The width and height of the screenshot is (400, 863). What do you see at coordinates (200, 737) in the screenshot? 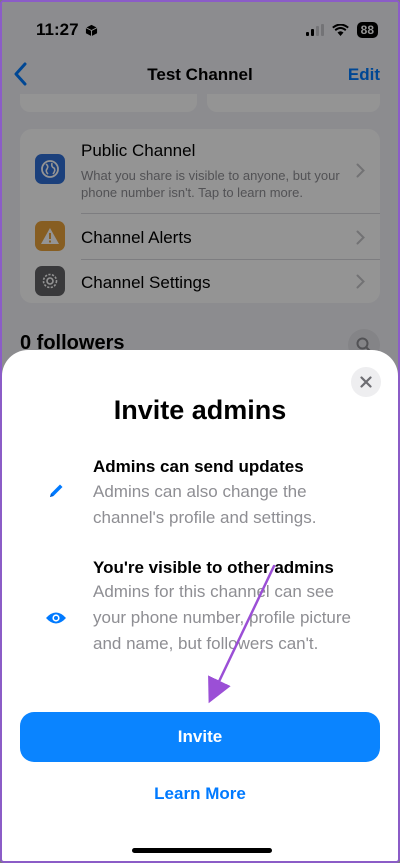
I see `invite-button: Invite` at bounding box center [200, 737].